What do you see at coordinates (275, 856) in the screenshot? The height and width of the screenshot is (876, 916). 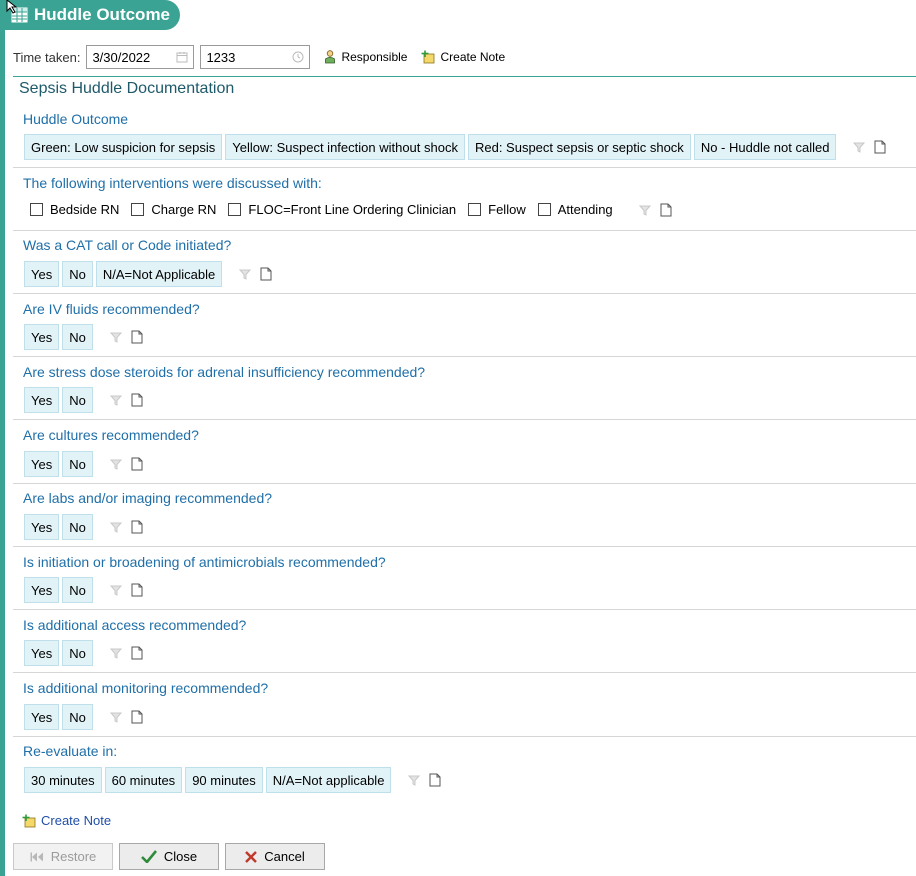 I see `cancel-button: Cancel` at bounding box center [275, 856].